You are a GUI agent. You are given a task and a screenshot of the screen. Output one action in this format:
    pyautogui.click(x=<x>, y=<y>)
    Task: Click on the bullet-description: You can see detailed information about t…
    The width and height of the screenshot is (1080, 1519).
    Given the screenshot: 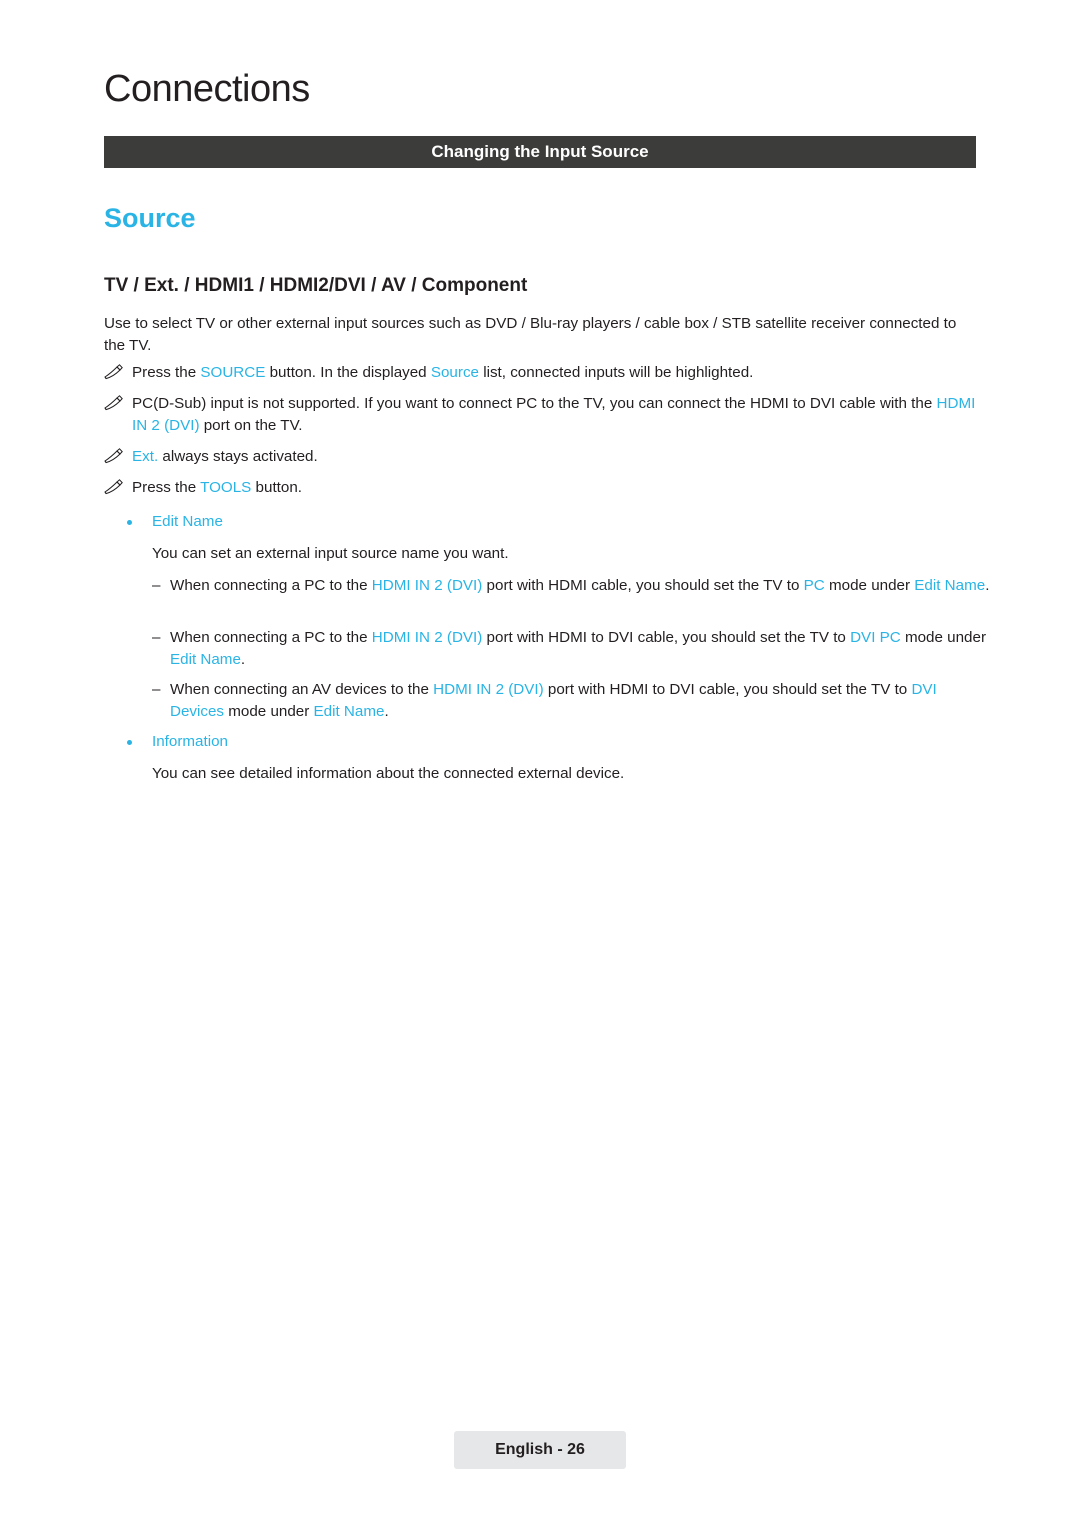 What is the action you would take?
    pyautogui.click(x=388, y=773)
    